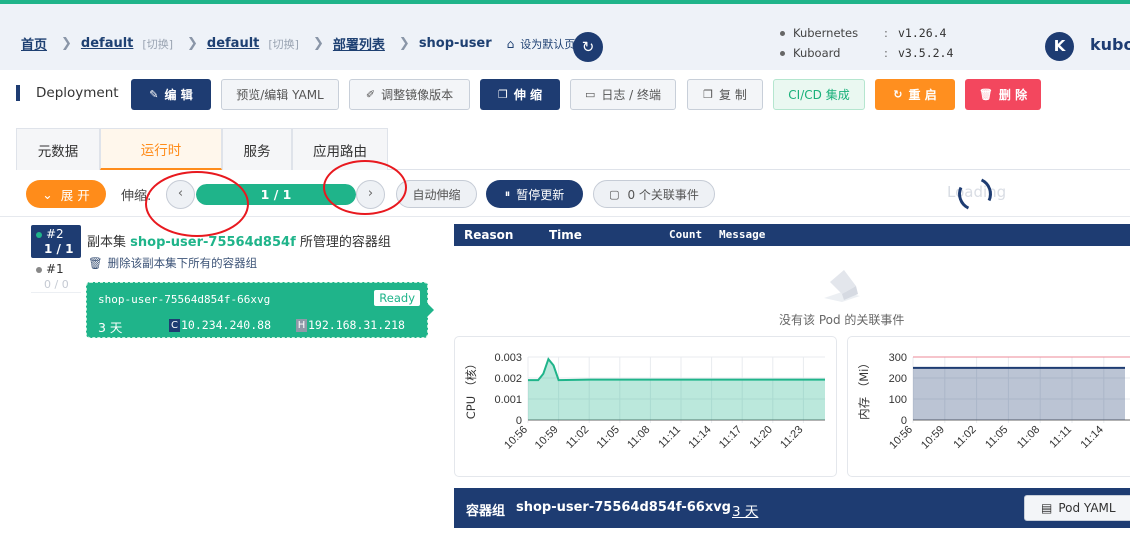 The image size is (1130, 549). Describe the element at coordinates (157, 44) in the screenshot. I see `crumb-switch: [切换]` at that location.